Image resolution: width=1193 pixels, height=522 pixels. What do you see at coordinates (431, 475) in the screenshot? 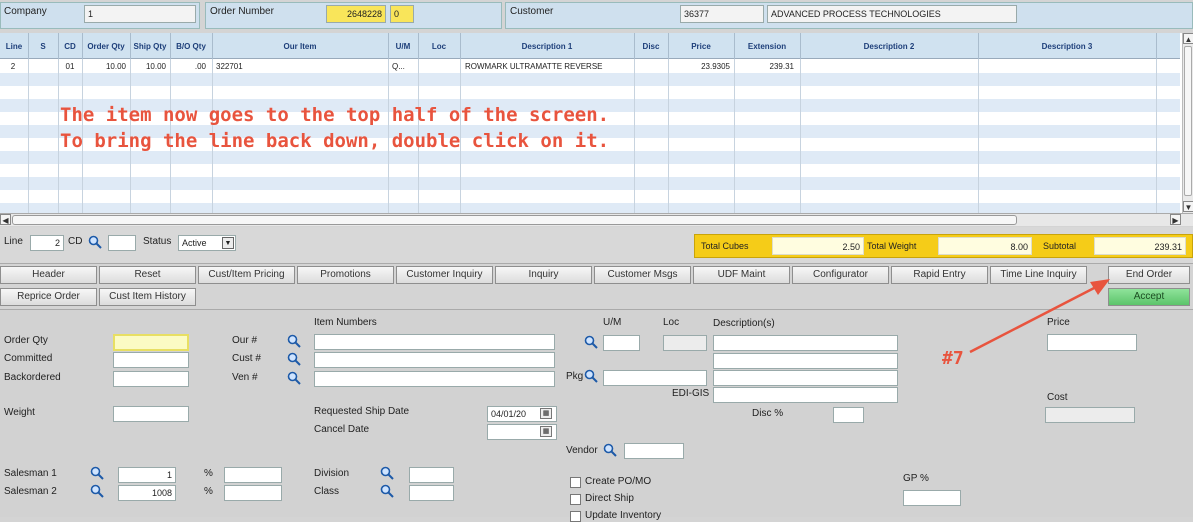
I see `division-field` at bounding box center [431, 475].